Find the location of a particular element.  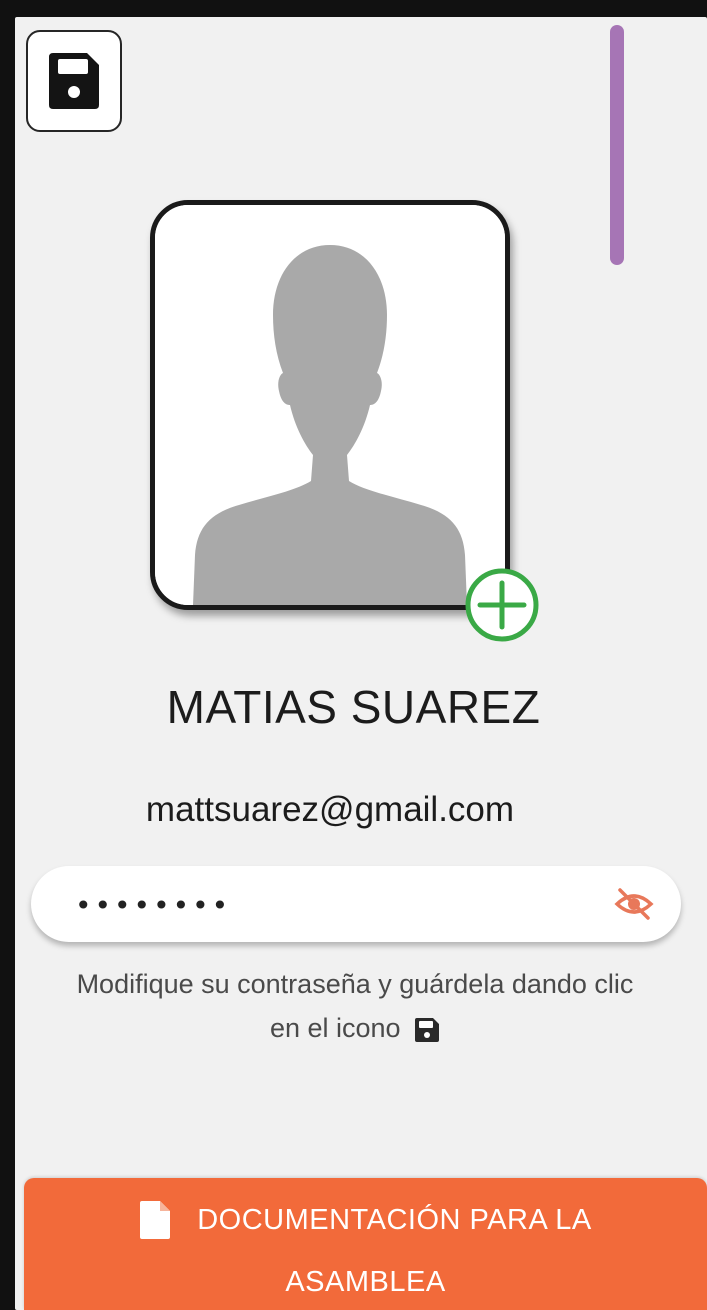

documentation-button-label-2: ASAMBLEA is located at coordinates (365, 1282).